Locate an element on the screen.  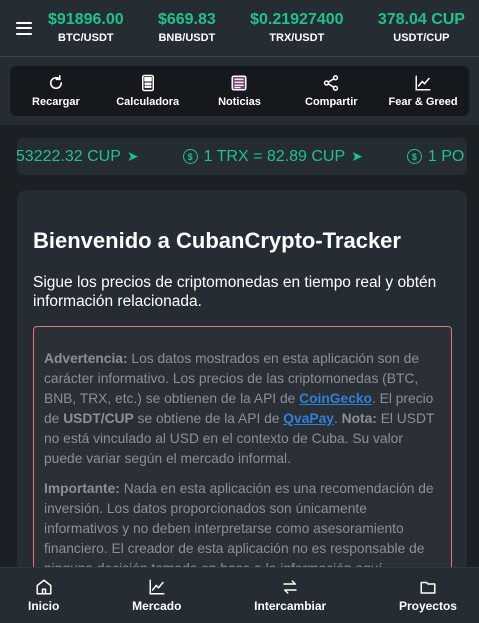
nav-exchange-label: Intercambiar is located at coordinates (290, 606).